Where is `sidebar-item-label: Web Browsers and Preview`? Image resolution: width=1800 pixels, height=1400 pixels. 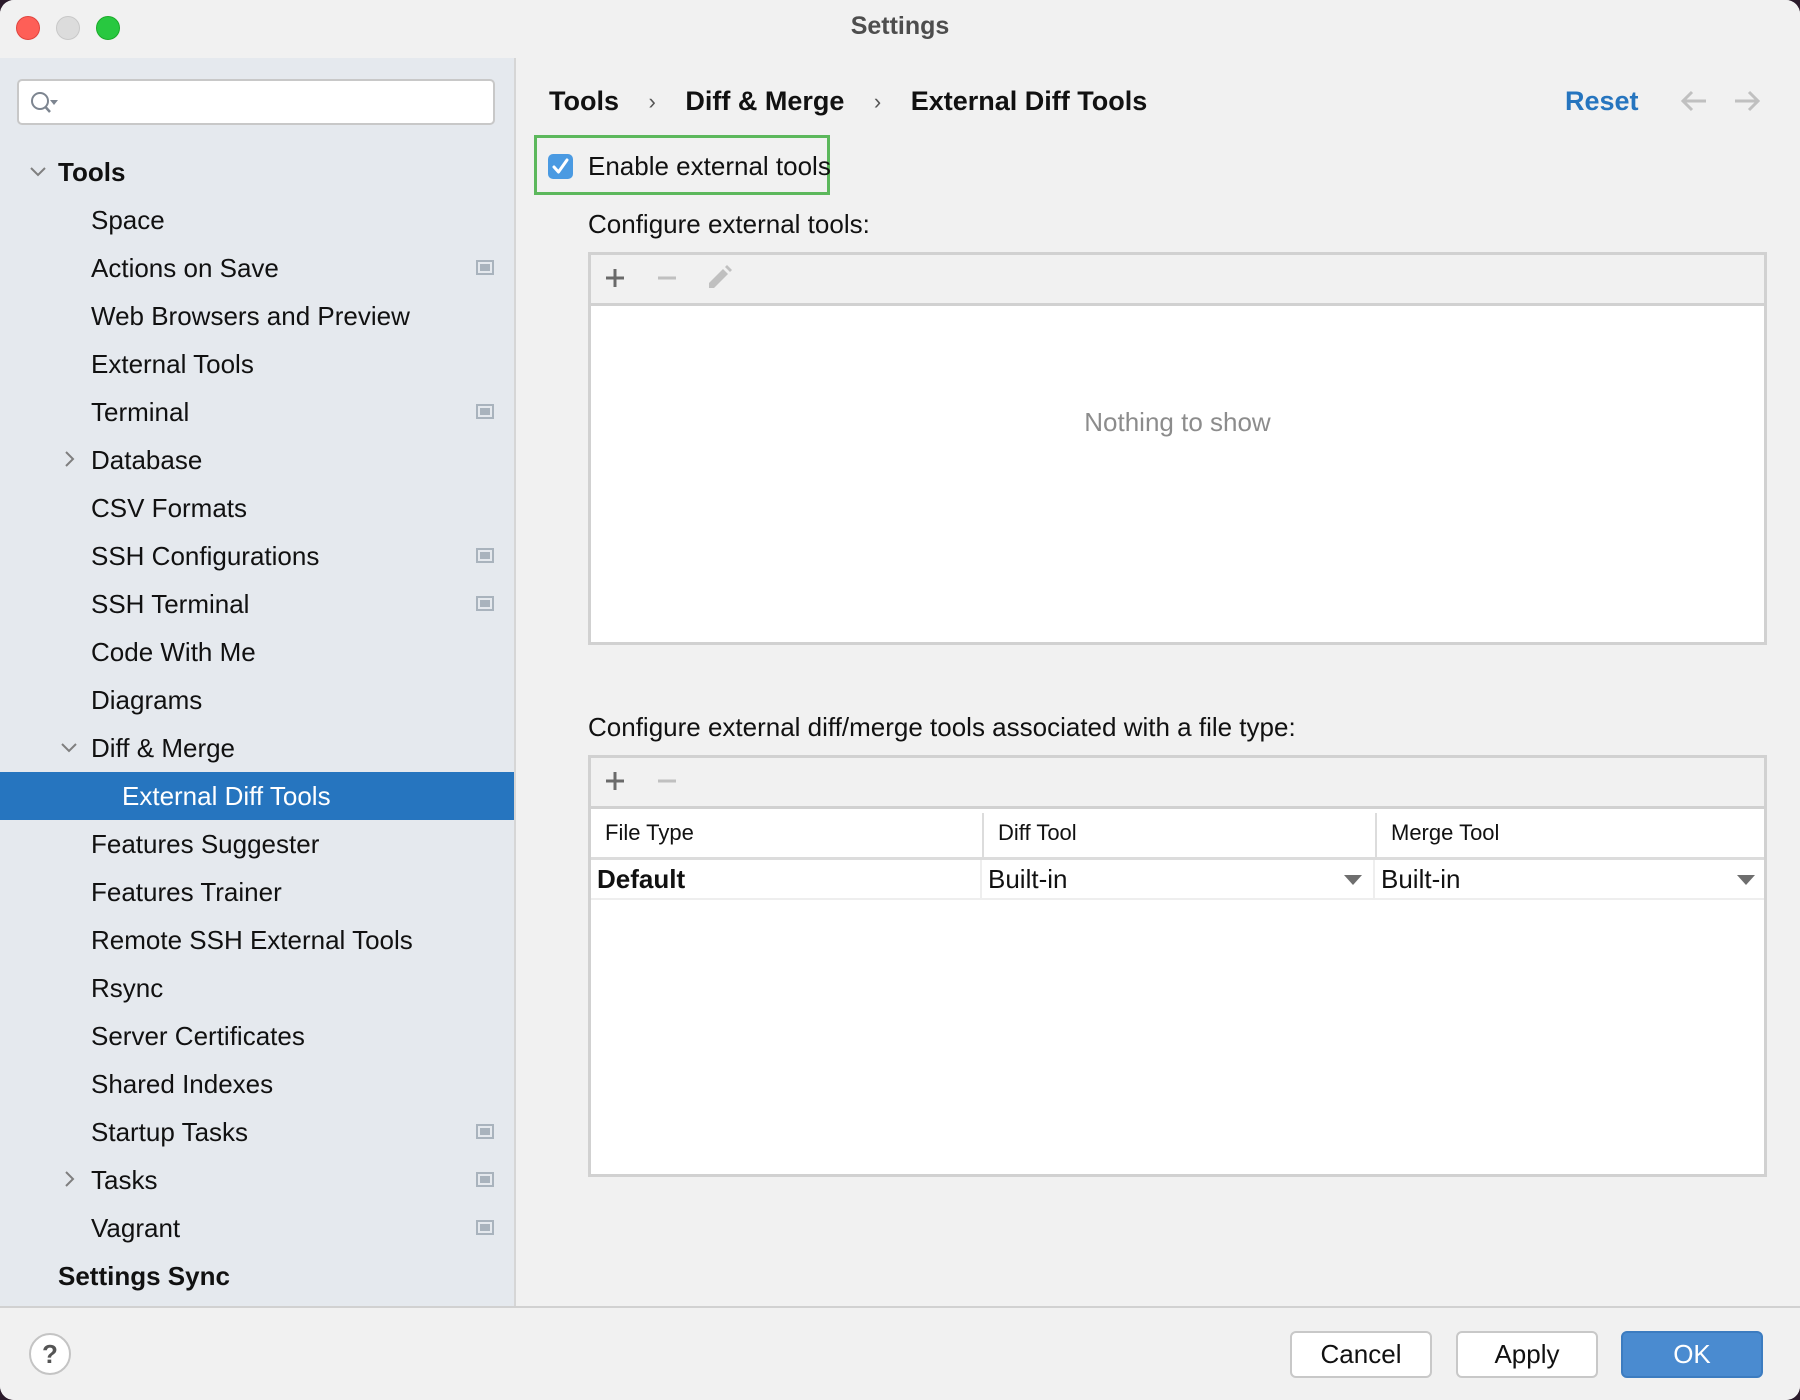 sidebar-item-label: Web Browsers and Preview is located at coordinates (250, 316).